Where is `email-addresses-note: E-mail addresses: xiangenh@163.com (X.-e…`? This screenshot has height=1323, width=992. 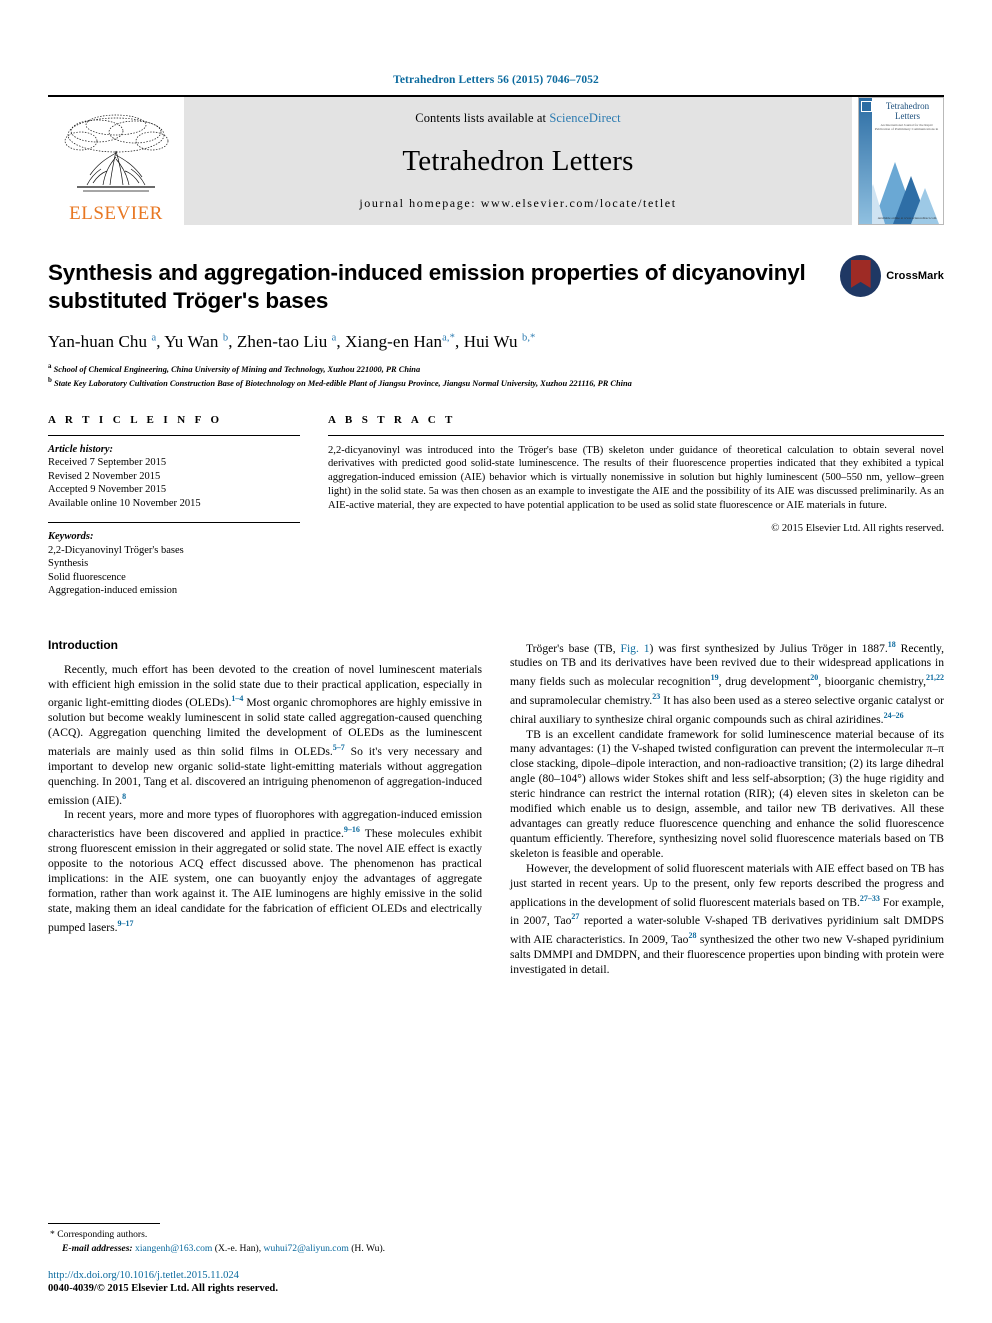 email-addresses-note: E-mail addresses: xiangenh@163.com (X.-e… is located at coordinates (270, 1248).